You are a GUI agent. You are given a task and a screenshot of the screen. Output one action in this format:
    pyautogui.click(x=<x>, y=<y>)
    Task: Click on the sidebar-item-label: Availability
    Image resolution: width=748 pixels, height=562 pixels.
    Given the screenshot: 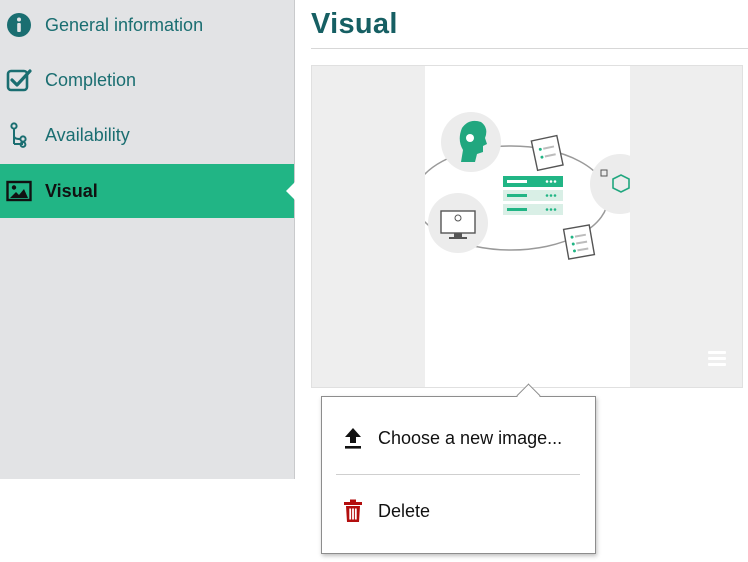 What is the action you would take?
    pyautogui.click(x=87, y=134)
    